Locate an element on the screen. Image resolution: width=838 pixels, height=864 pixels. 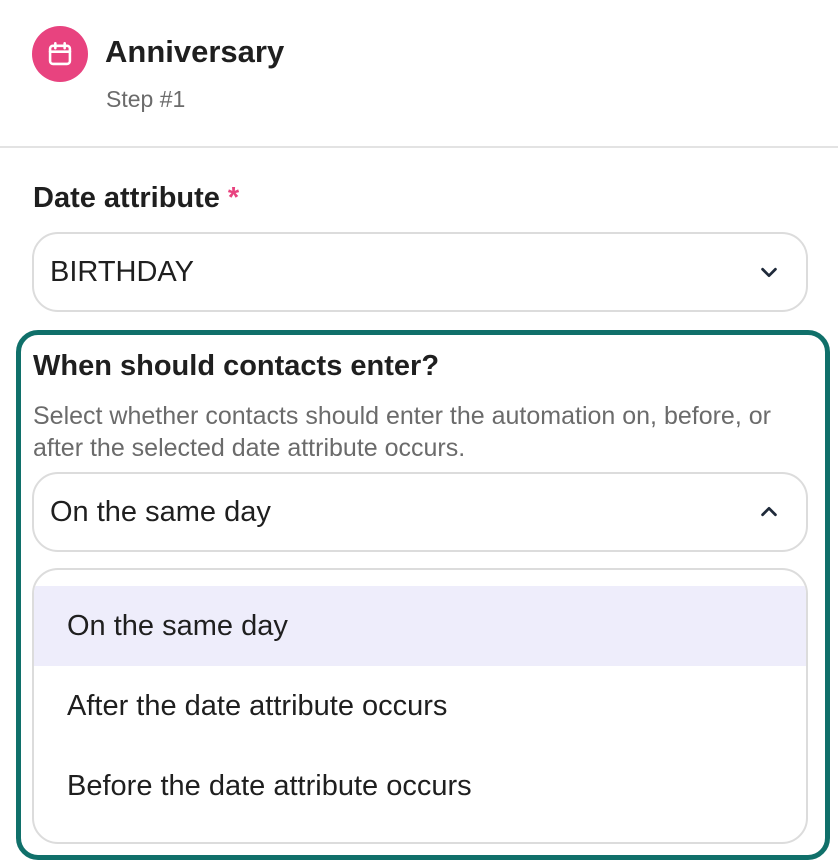
chevron-down-icon is located at coordinates (769, 272).